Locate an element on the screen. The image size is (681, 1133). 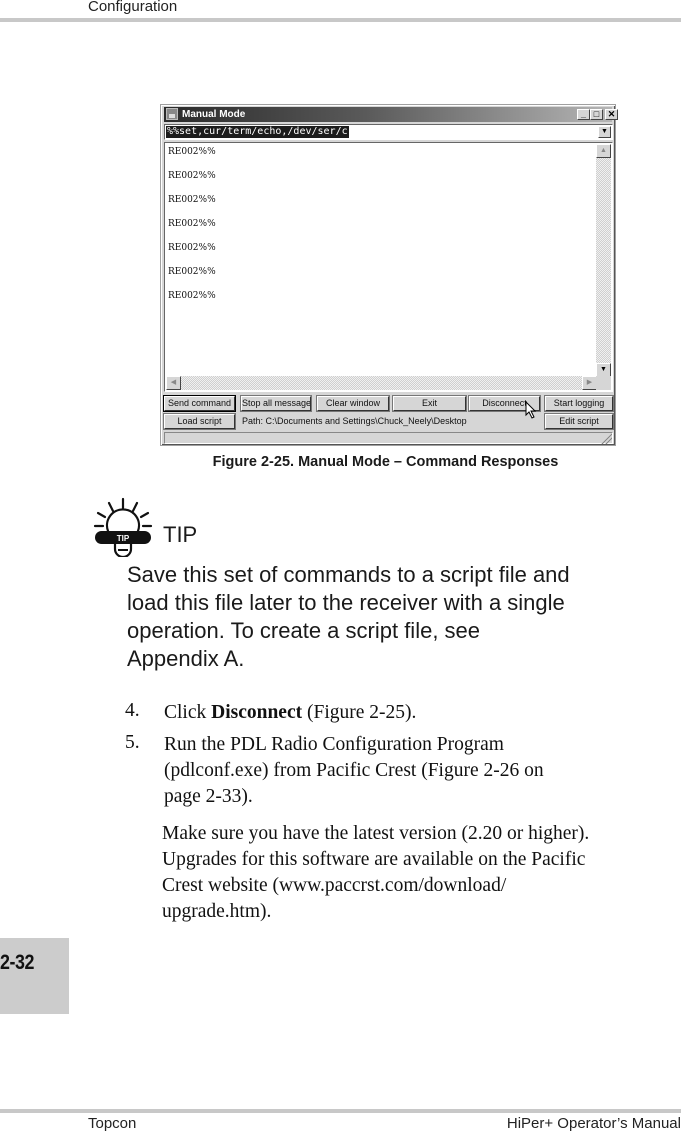
step-number: 4. is located at coordinates (132, 710).